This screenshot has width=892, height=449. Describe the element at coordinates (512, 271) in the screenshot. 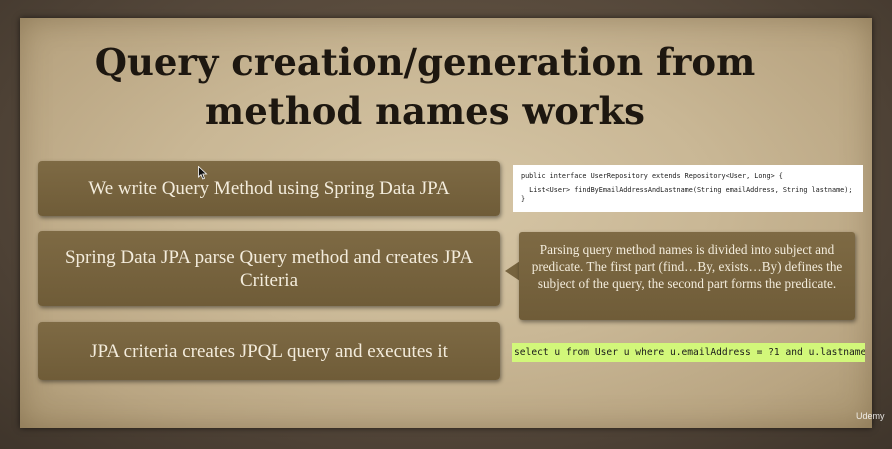

I see `callout-pointer` at that location.